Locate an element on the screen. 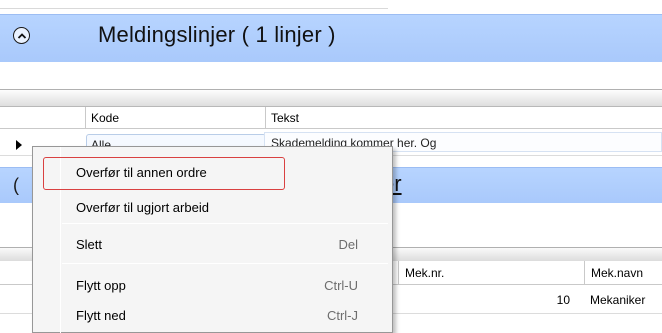  chevron-up-icon is located at coordinates (21, 35).